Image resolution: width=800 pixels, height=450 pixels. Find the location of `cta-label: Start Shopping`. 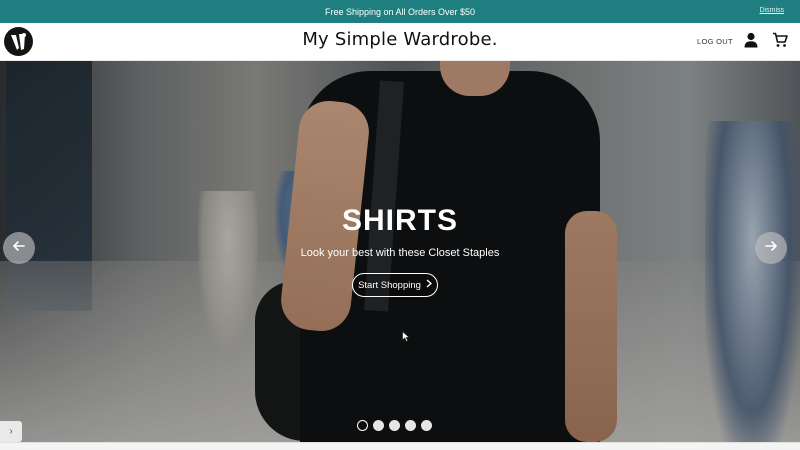

cta-label: Start Shopping is located at coordinates (389, 285).